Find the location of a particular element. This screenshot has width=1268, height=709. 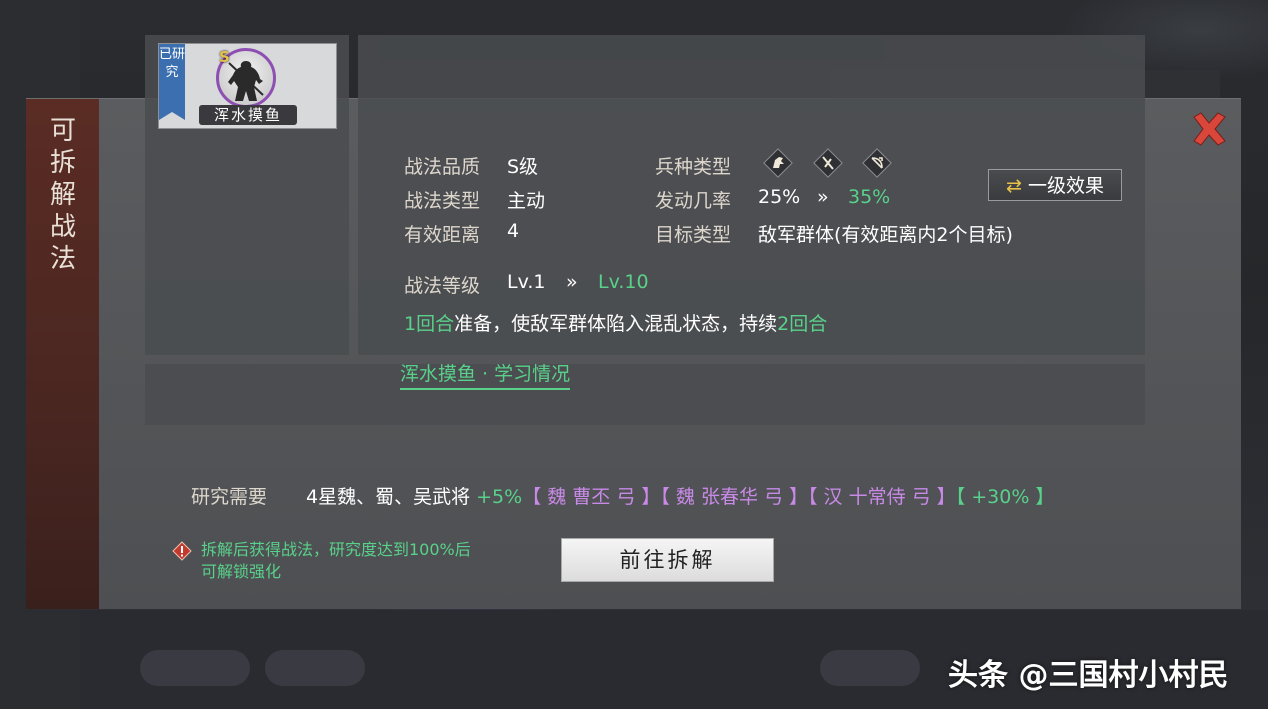

target-type-value: 敌军群体(有效距离内2个目标) is located at coordinates (885, 235).